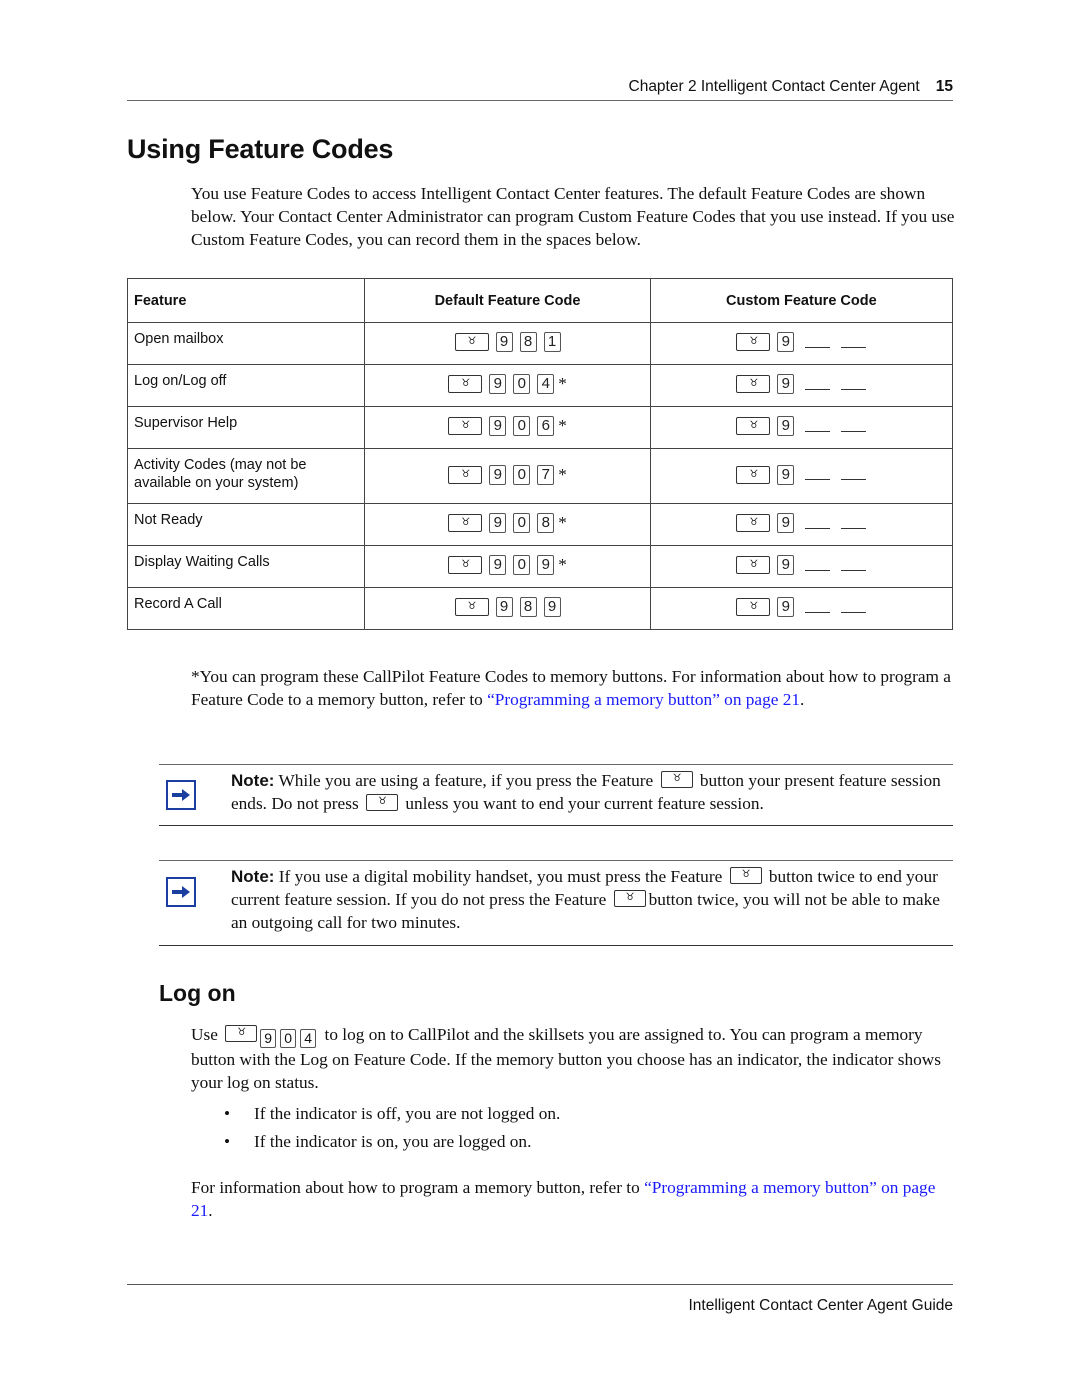  What do you see at coordinates (260, 149) in the screenshot?
I see `section-title: Using Feature Codes` at bounding box center [260, 149].